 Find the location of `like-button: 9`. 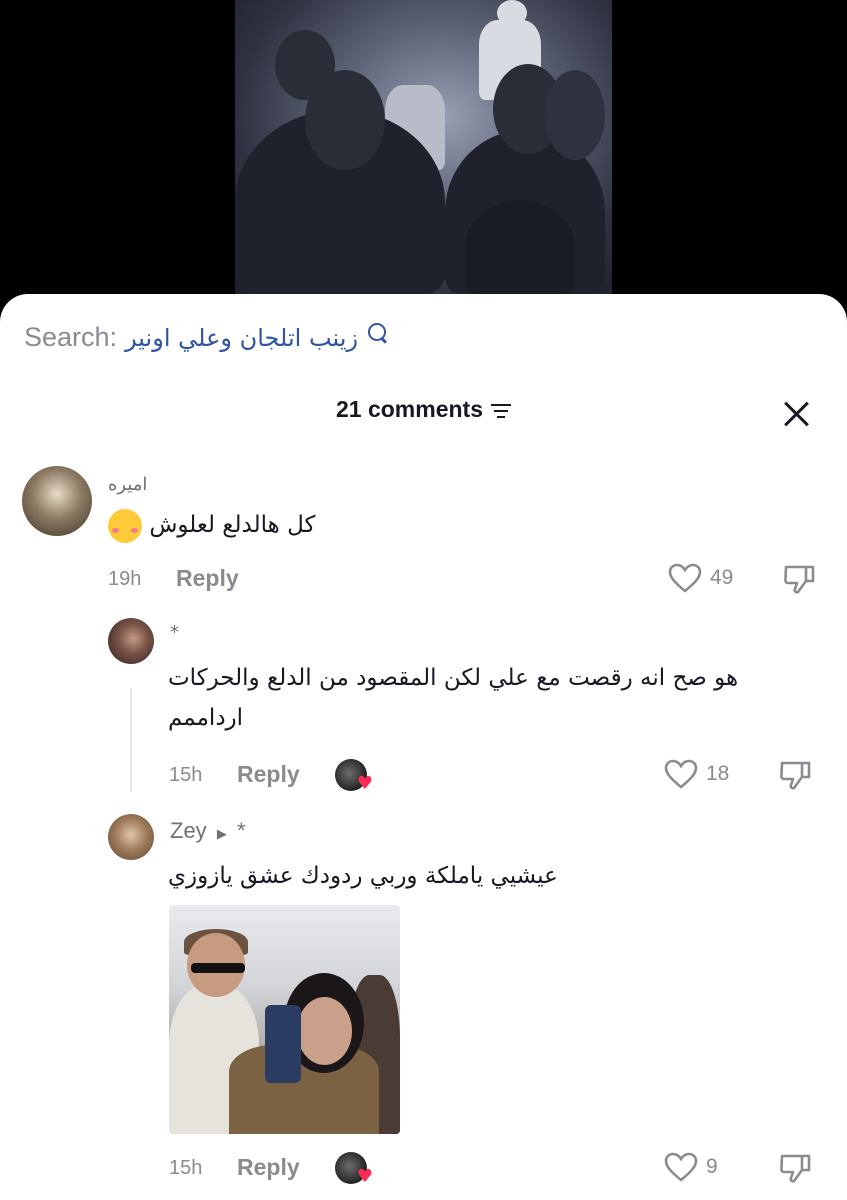

like-button: 9 is located at coordinates (691, 1167).